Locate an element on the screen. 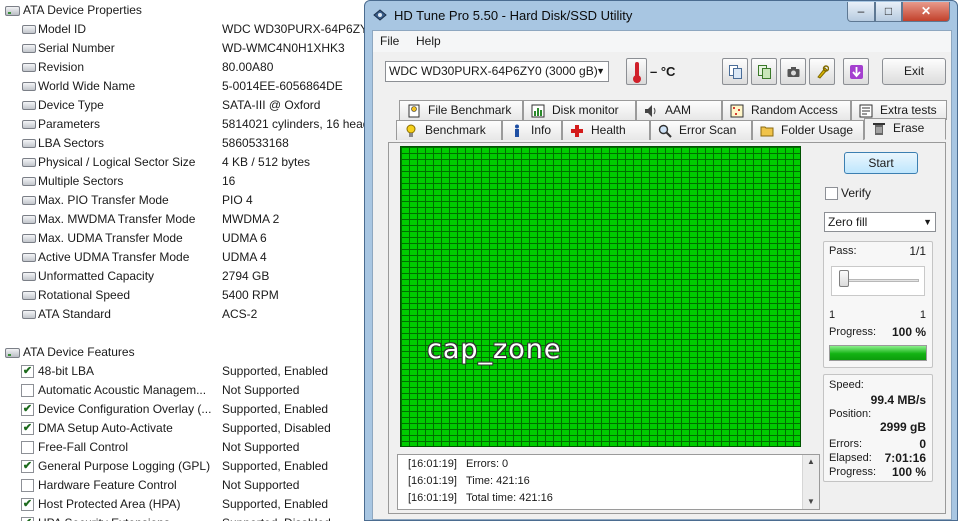 This screenshot has width=958, height=521. feature-row: Free-Fall Control Not Supported is located at coordinates (183, 447).